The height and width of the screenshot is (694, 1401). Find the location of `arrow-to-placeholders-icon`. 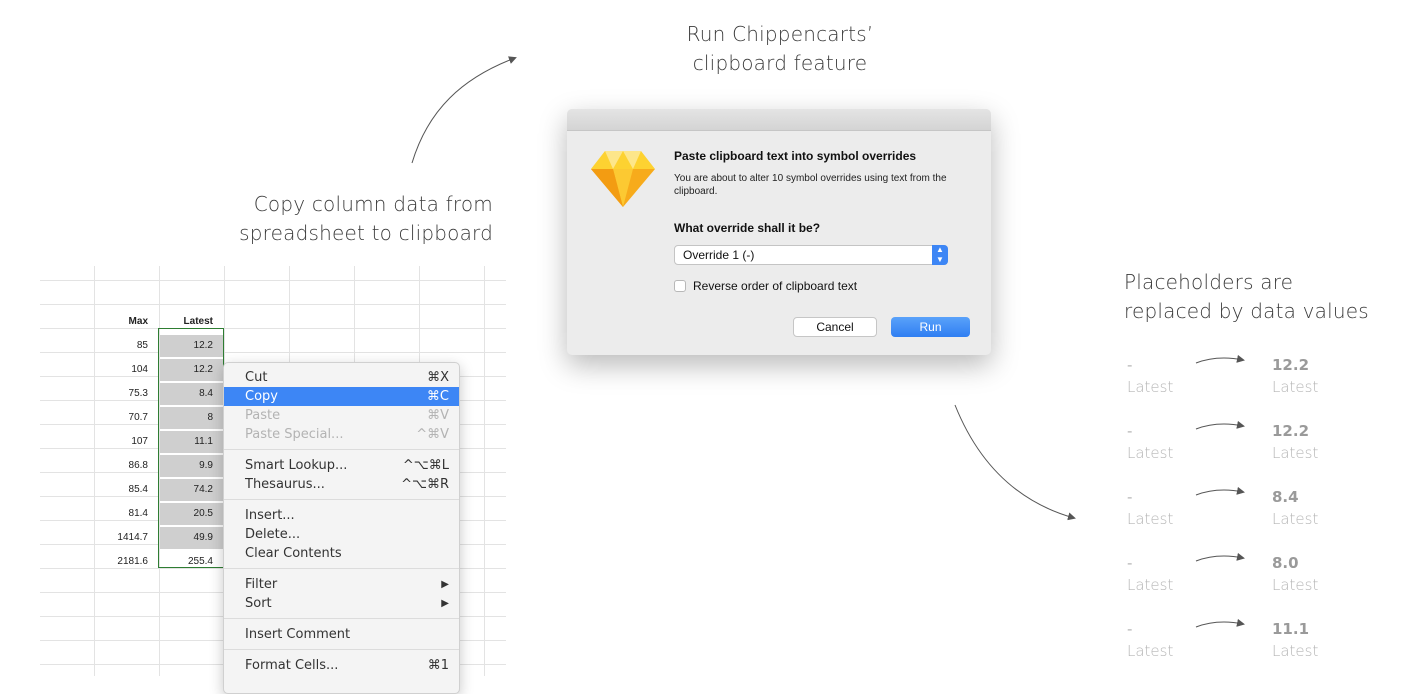

arrow-to-placeholders-icon is located at coordinates (1015, 462).